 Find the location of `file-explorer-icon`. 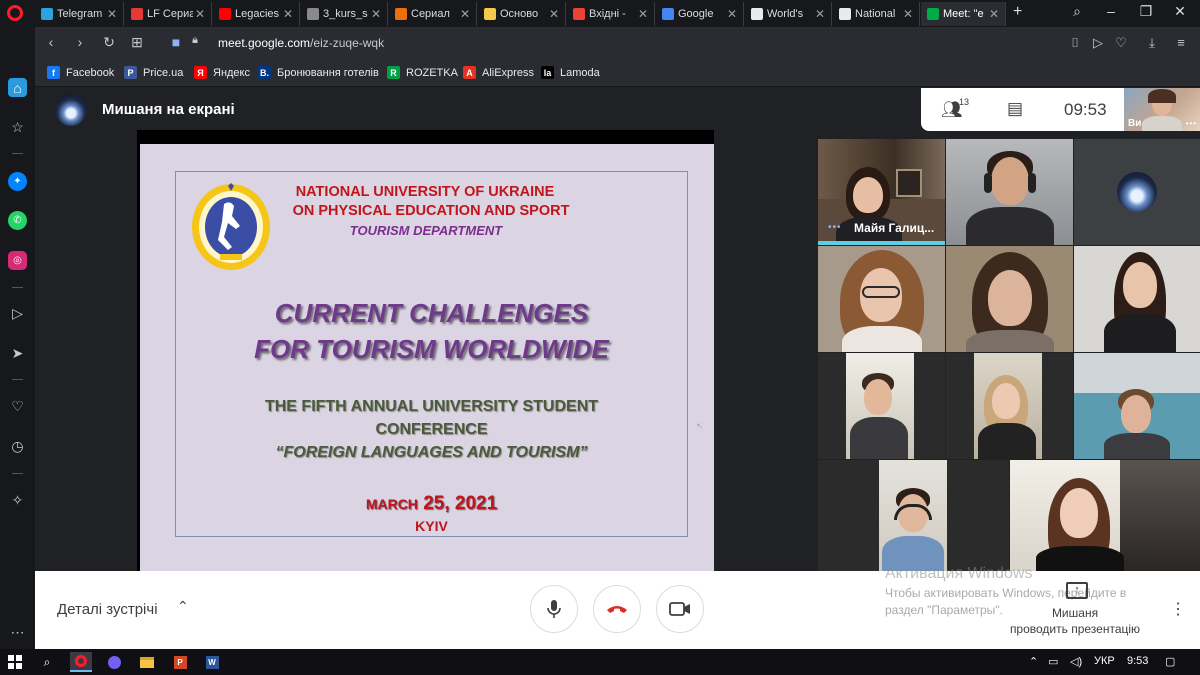

file-explorer-icon is located at coordinates (147, 662).